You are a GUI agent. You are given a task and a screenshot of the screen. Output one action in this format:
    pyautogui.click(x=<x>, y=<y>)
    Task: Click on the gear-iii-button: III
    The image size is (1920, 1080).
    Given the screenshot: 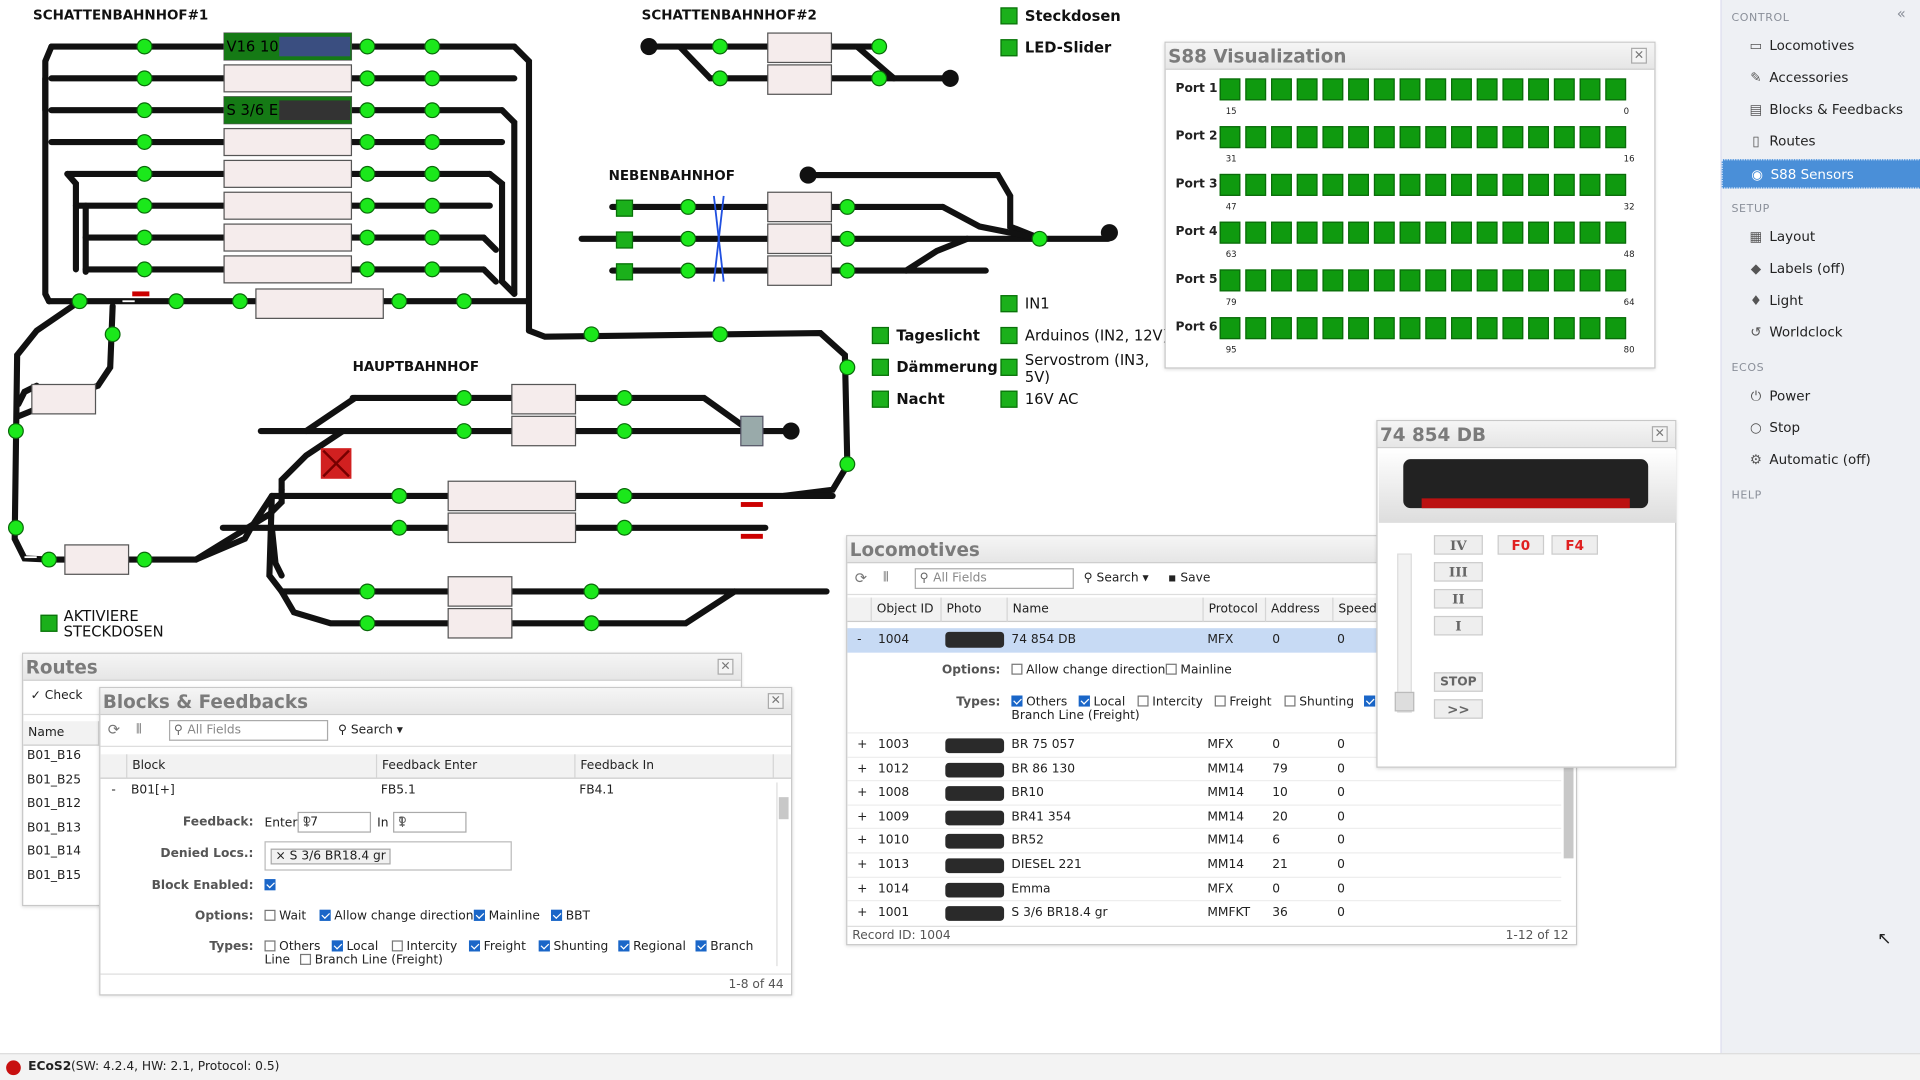 What is the action you would take?
    pyautogui.click(x=1458, y=572)
    